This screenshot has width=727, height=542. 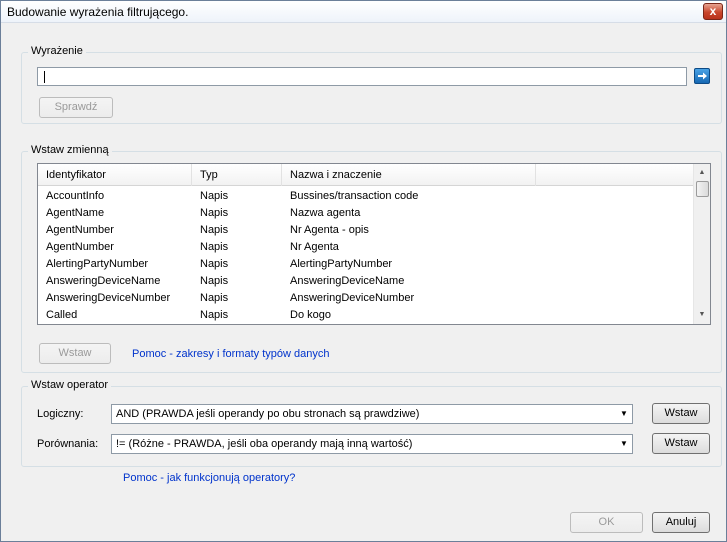 What do you see at coordinates (310, 315) in the screenshot?
I see `cell-name: Do kogo` at bounding box center [310, 315].